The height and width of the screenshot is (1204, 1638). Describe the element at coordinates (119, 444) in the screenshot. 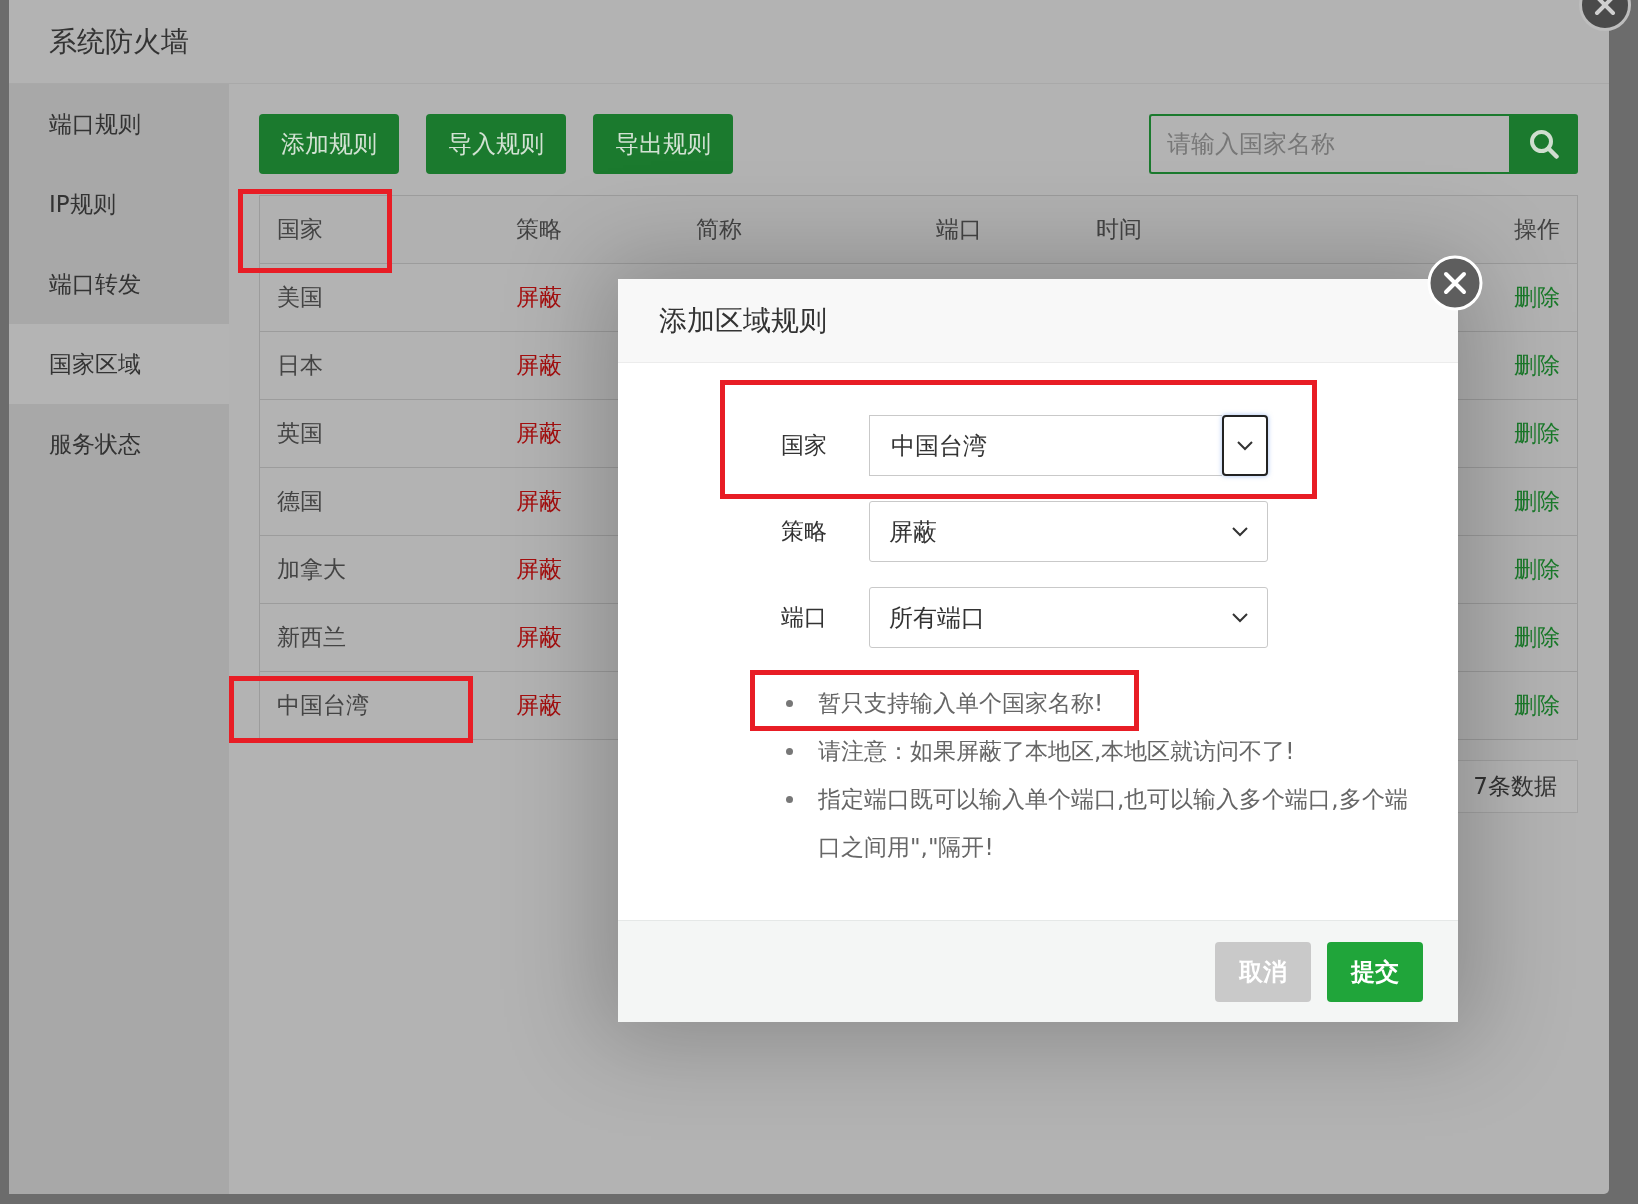

I see `sidebar-item: 服务状态` at that location.